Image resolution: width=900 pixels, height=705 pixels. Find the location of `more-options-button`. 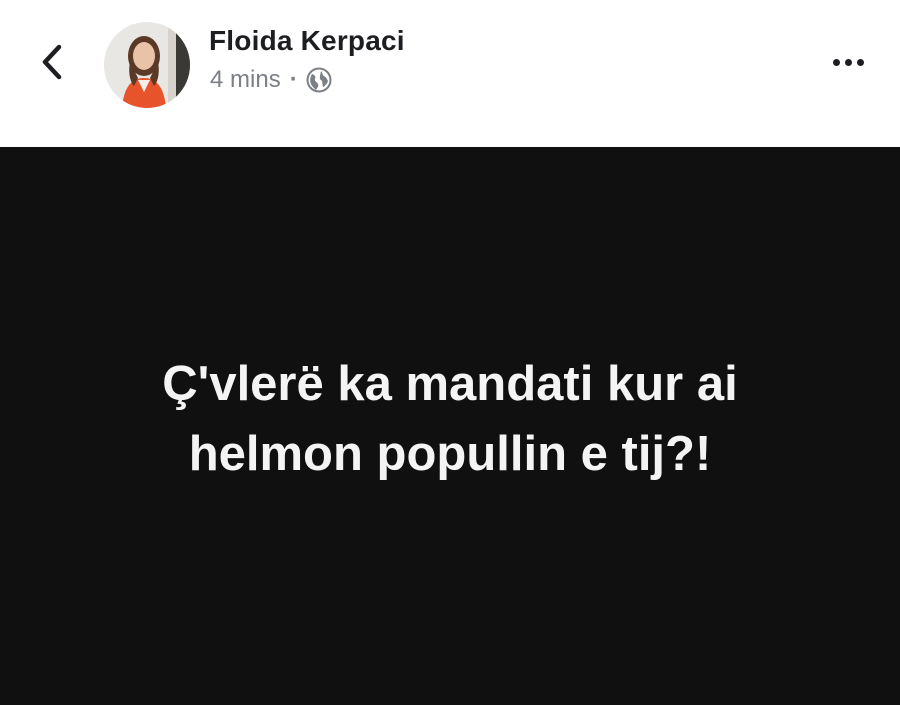

more-options-button is located at coordinates (848, 62).